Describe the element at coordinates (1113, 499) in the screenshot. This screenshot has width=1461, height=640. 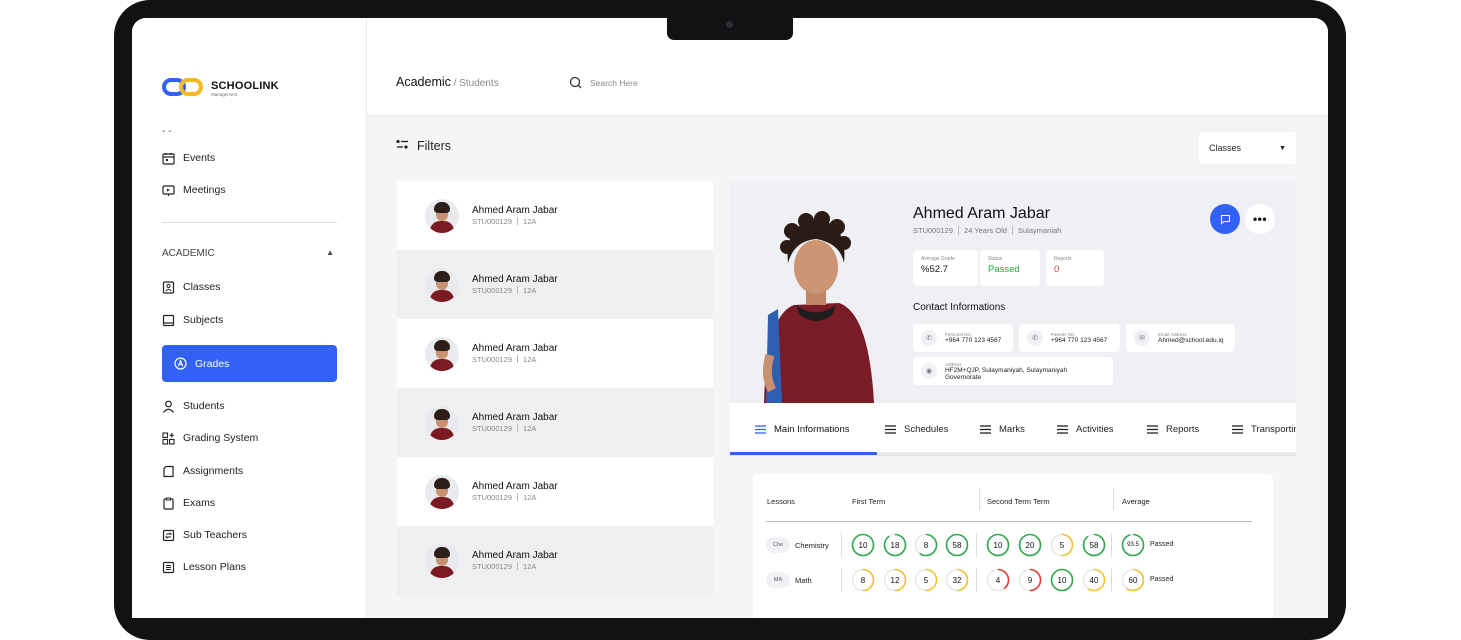
I see `header-divider` at that location.